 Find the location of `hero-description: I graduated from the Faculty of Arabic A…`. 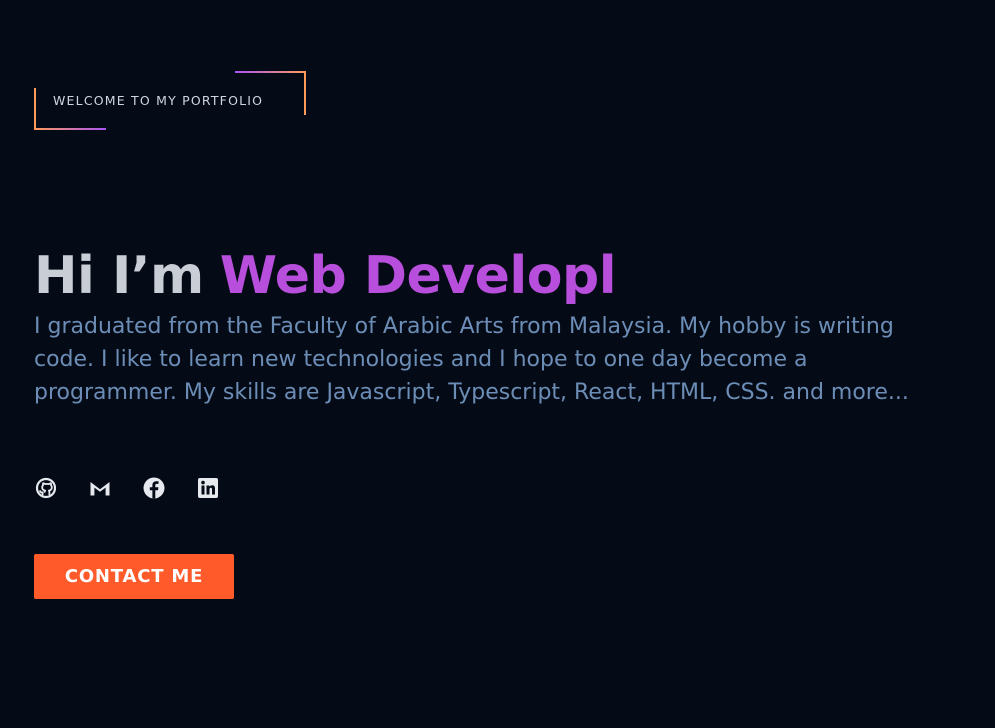

hero-description: I graduated from the Faculty of Arabic A… is located at coordinates (471, 359).